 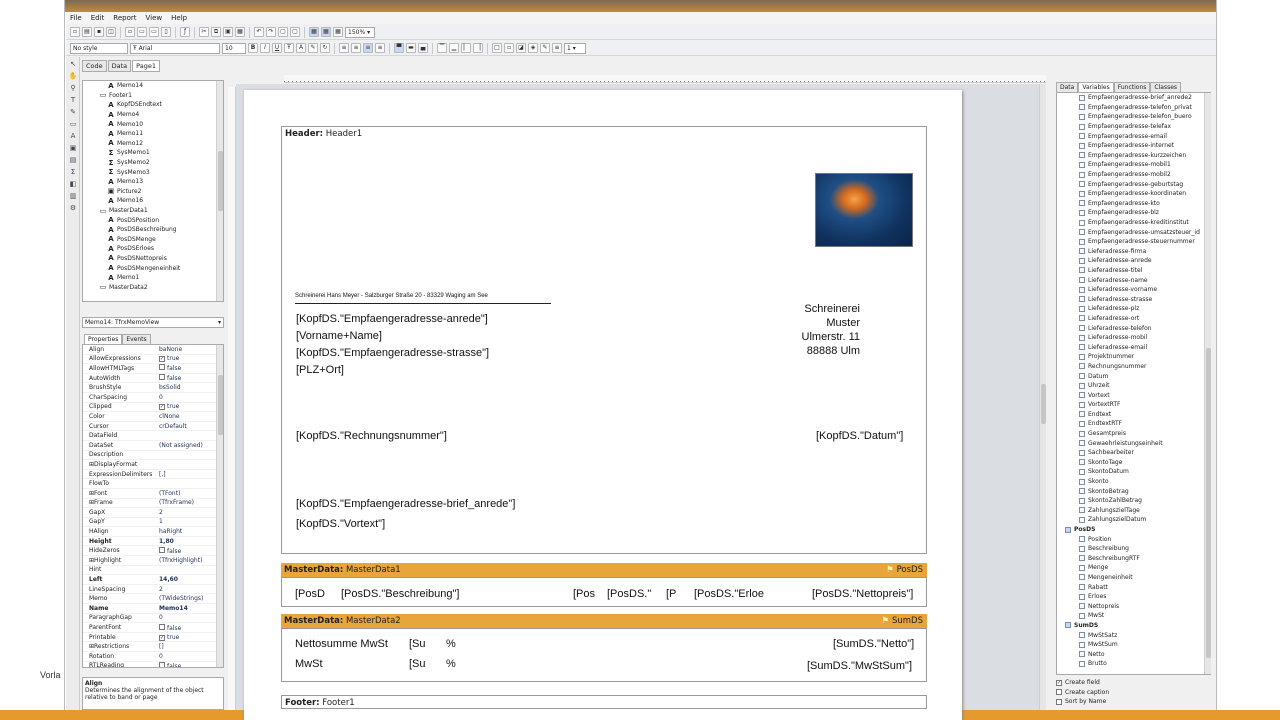 I want to click on variable-item: Empfaengeradresse-email, so click(x=1133, y=136).